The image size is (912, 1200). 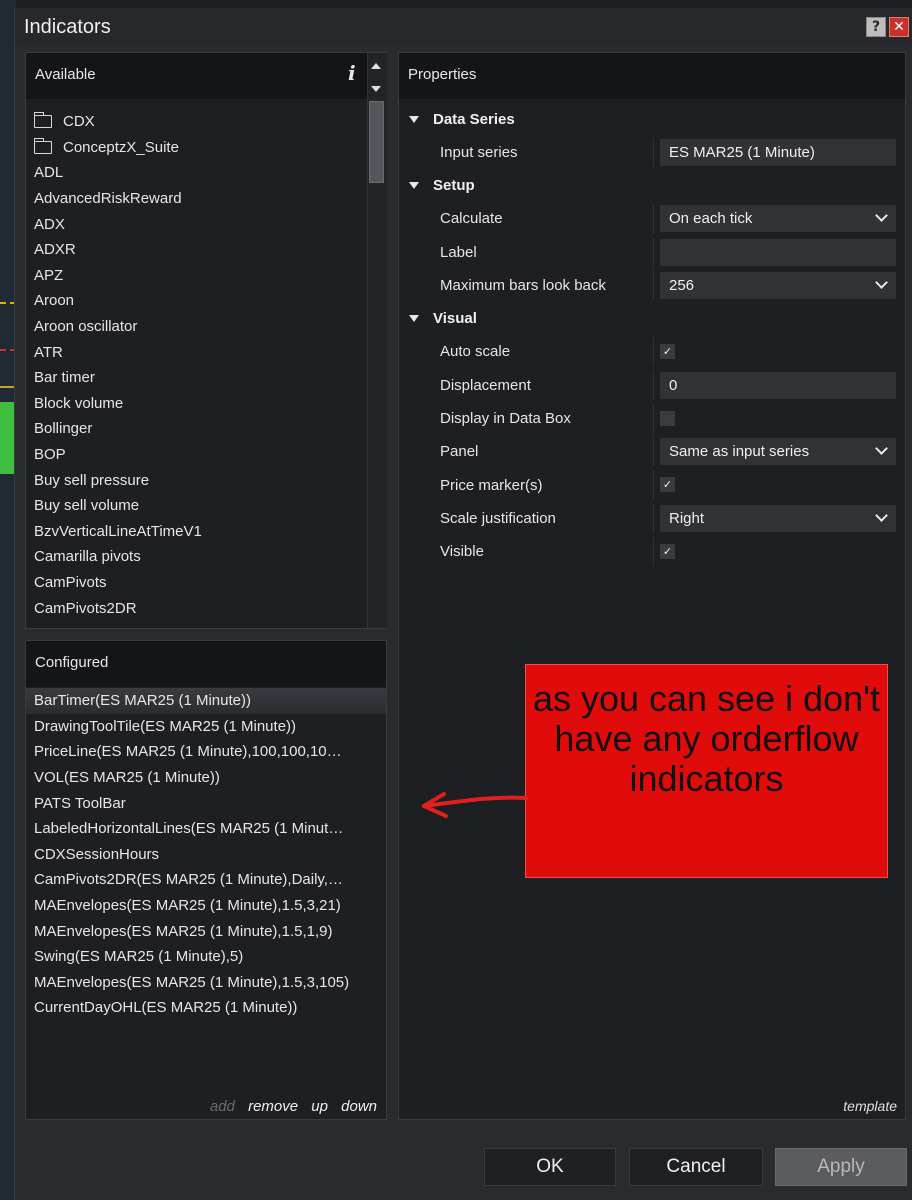 What do you see at coordinates (696, 1167) in the screenshot?
I see `cancel-button: Cancel` at bounding box center [696, 1167].